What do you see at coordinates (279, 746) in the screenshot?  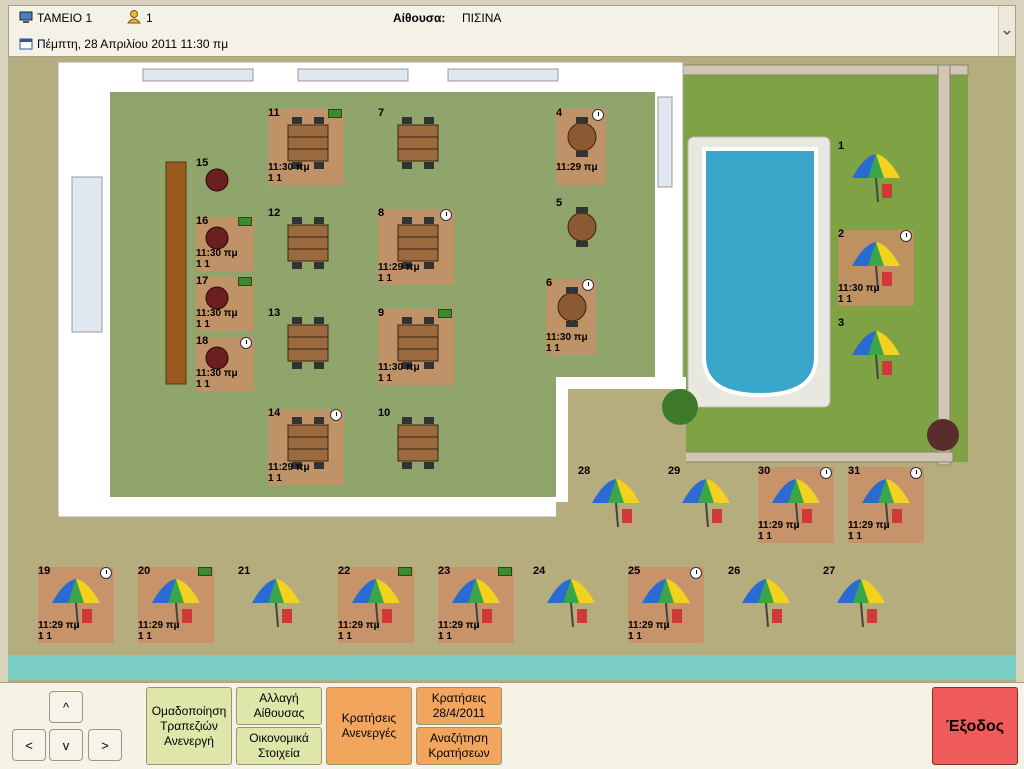 I see `financials-button: Οικονομικά Στοιχεία` at bounding box center [279, 746].